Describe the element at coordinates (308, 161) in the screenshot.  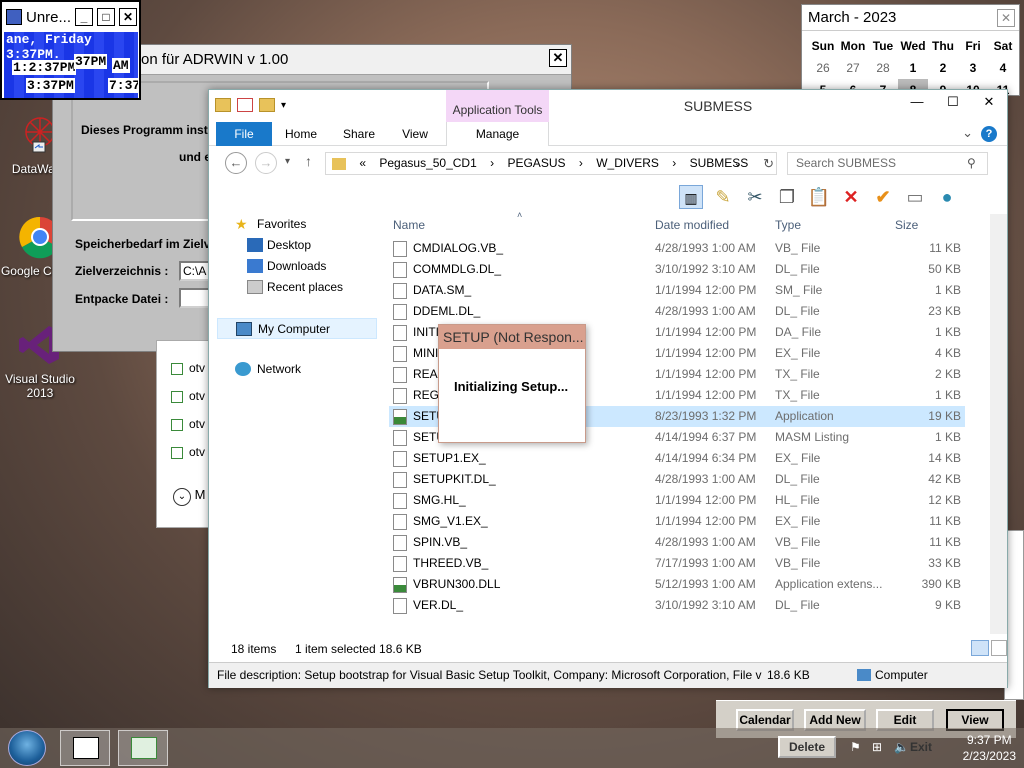
I see `up-arrow-icon: ↑` at that location.